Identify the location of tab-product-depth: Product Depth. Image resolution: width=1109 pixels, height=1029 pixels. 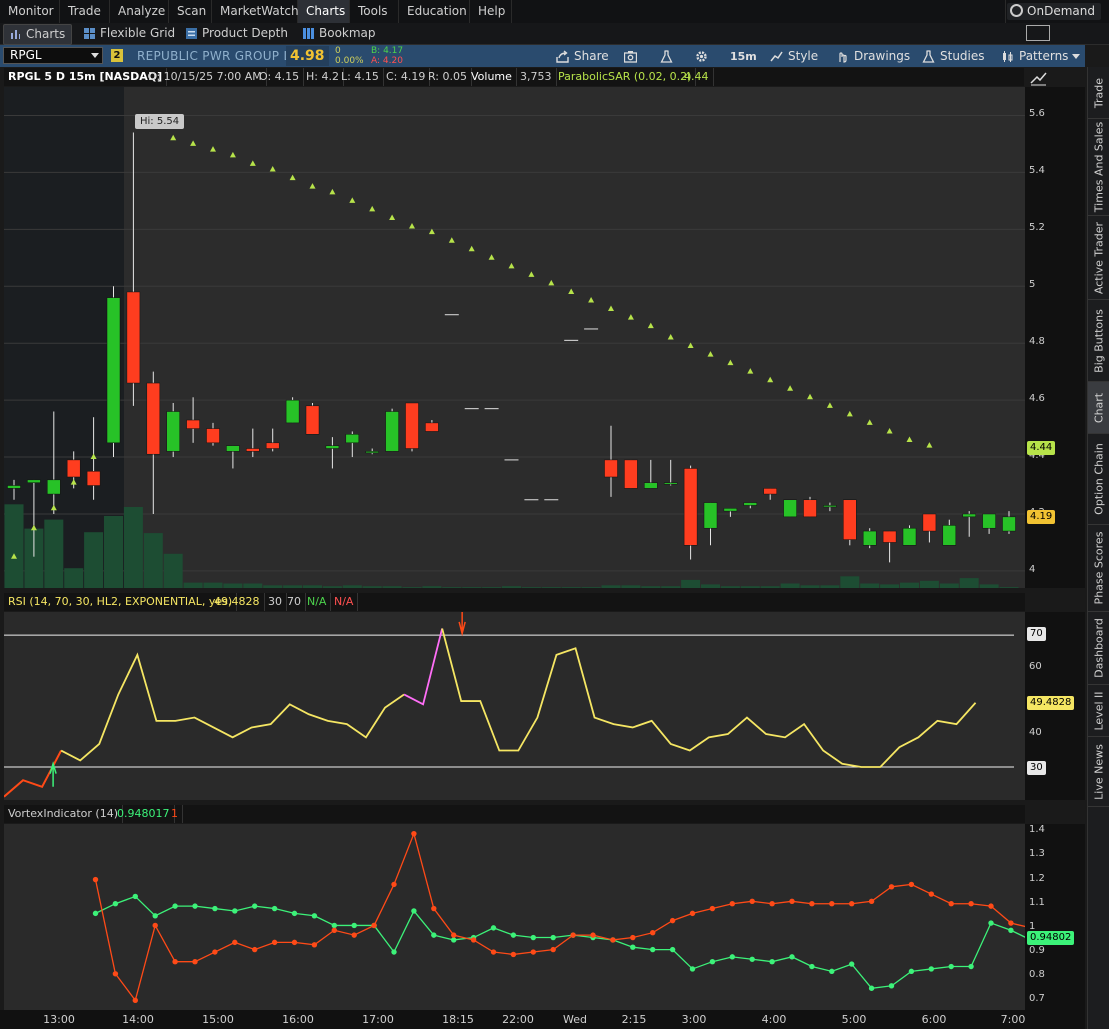
(234, 33).